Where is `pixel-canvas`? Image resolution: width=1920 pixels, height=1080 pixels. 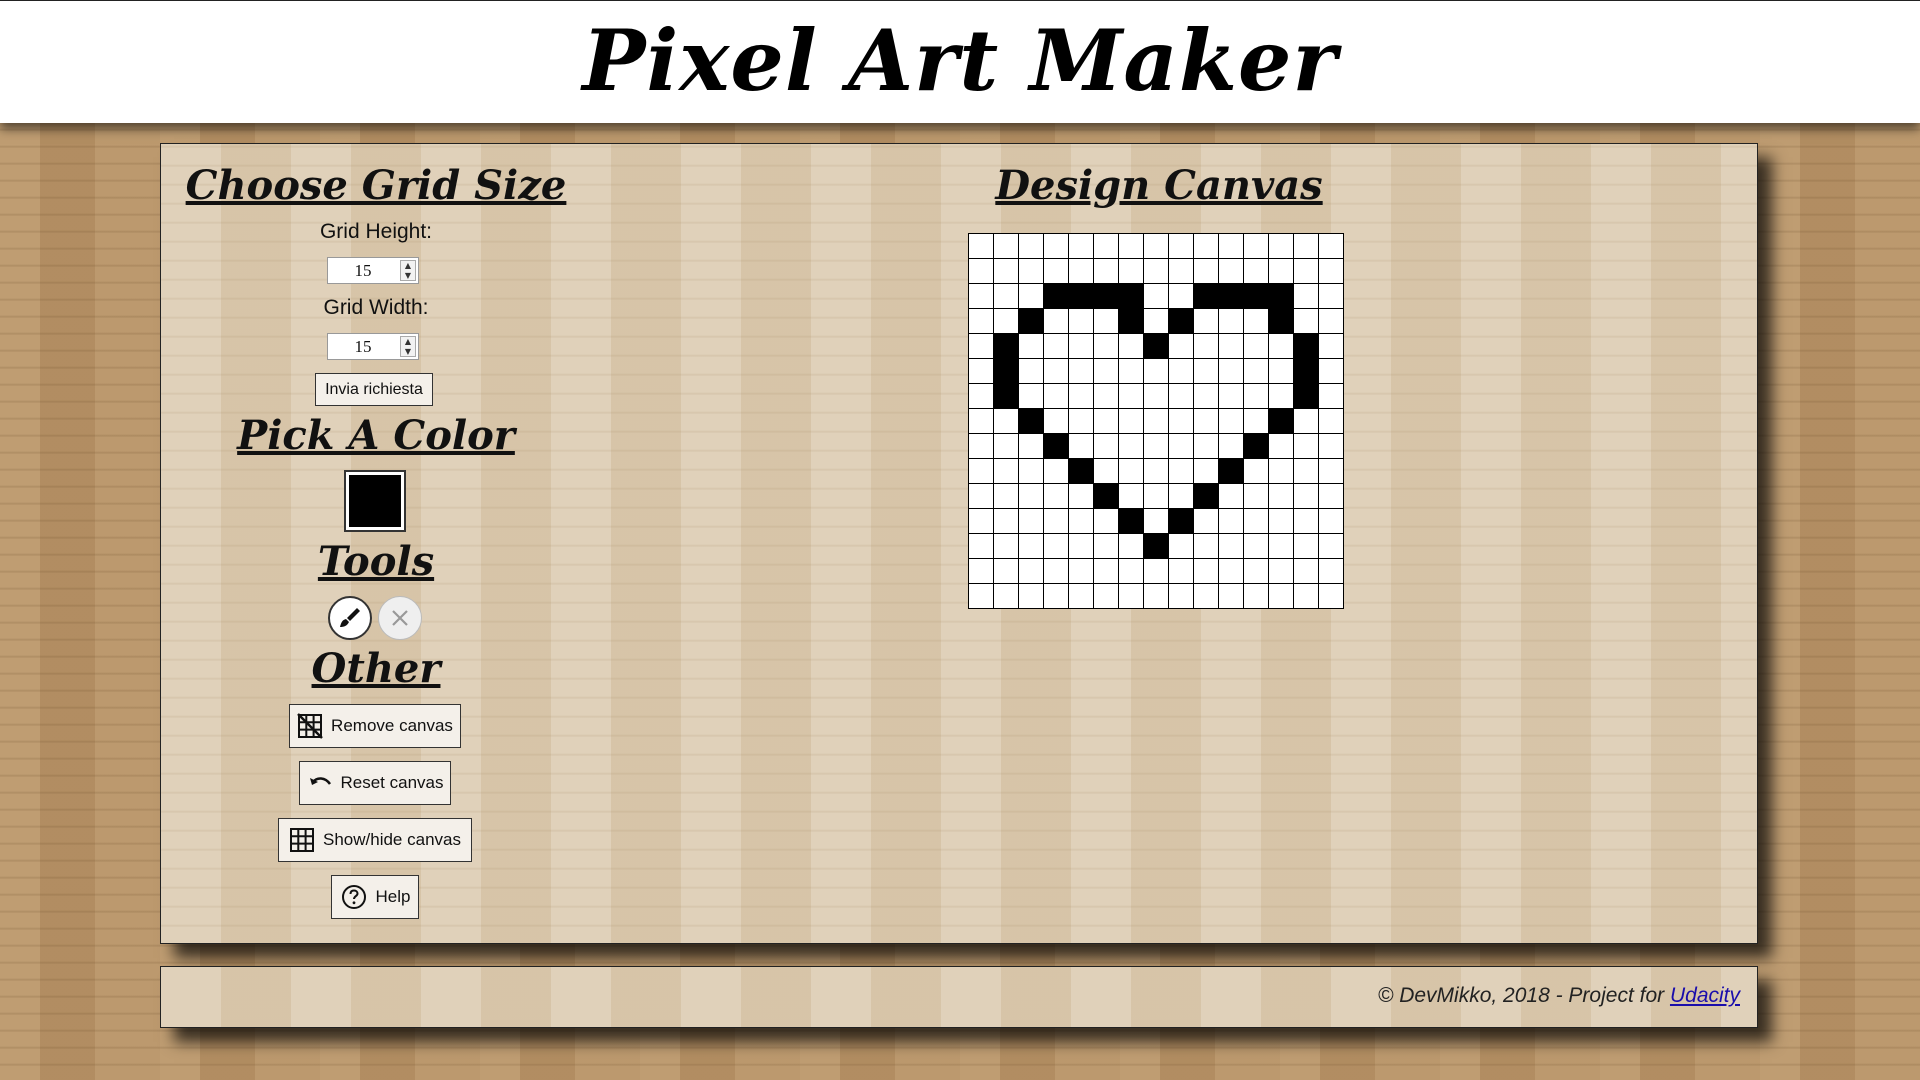 pixel-canvas is located at coordinates (1156, 421).